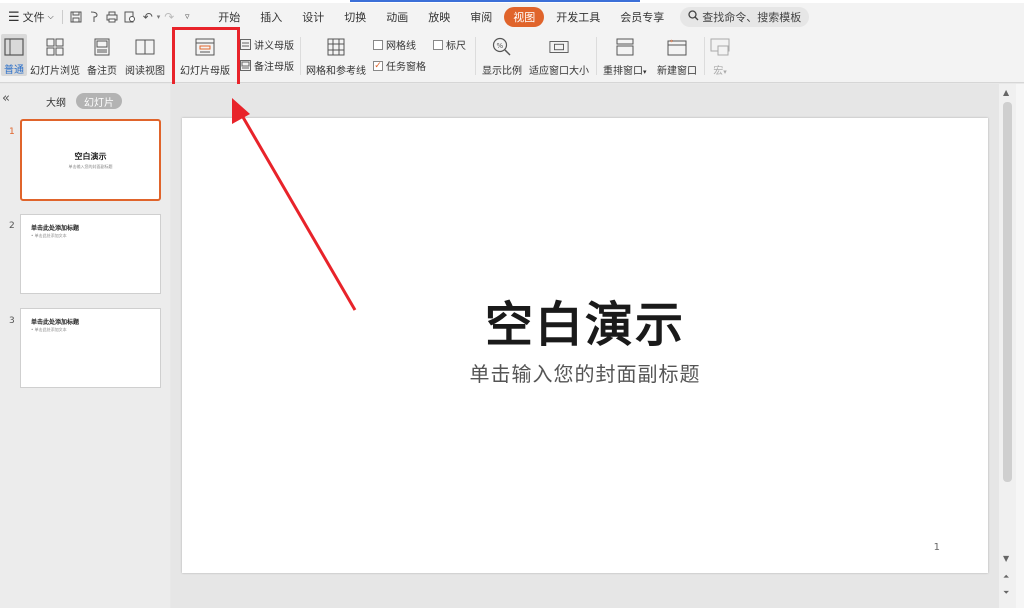 This screenshot has height=608, width=1024. I want to click on arrange-windows-button: 重排窗口▾, so click(625, 55).